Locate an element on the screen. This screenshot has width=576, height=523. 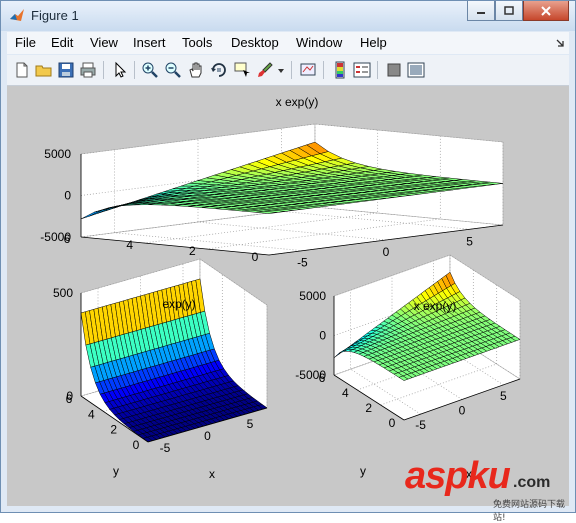
zoom-out-icon is located at coordinates (173, 70).